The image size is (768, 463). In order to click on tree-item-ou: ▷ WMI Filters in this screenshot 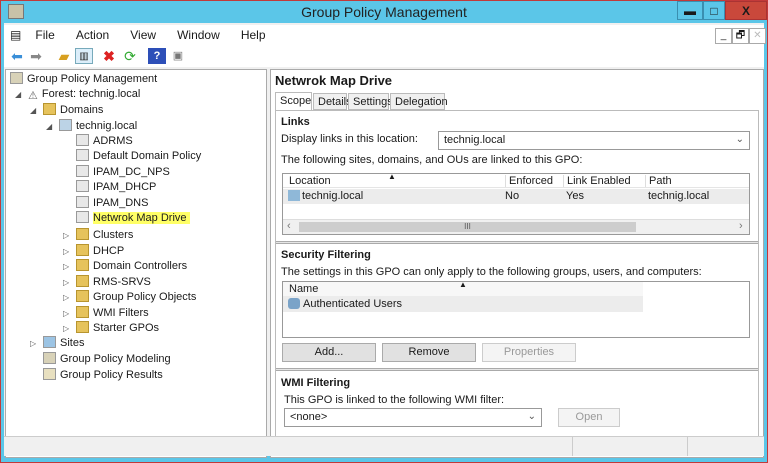, I will do `click(106, 313)`.